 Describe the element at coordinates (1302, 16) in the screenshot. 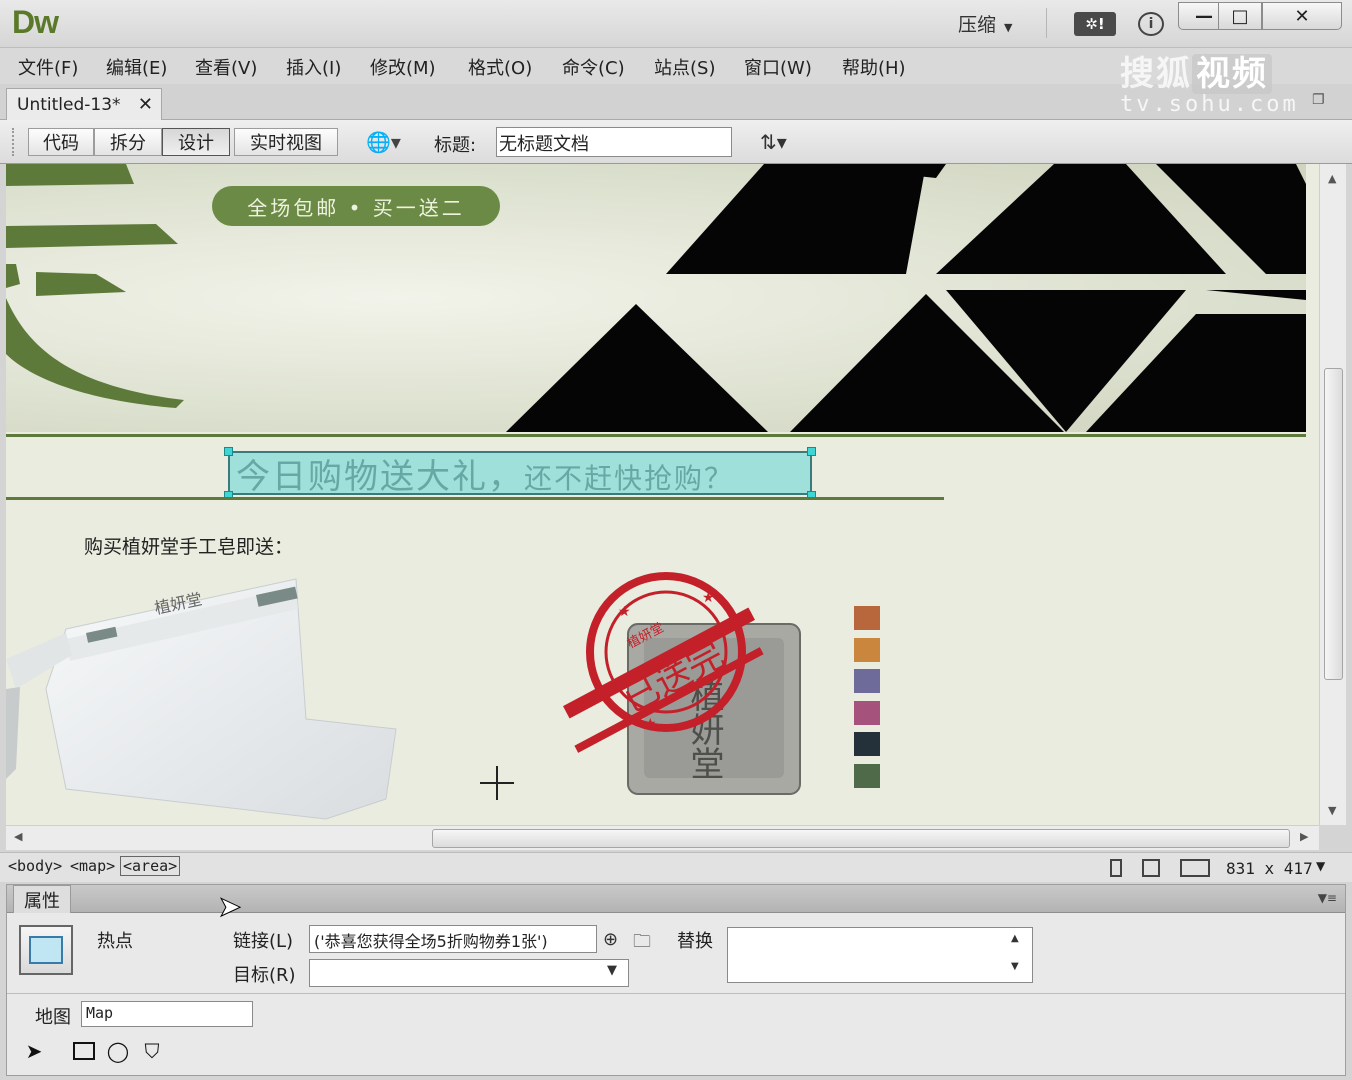

I see `close-button: ✕` at that location.